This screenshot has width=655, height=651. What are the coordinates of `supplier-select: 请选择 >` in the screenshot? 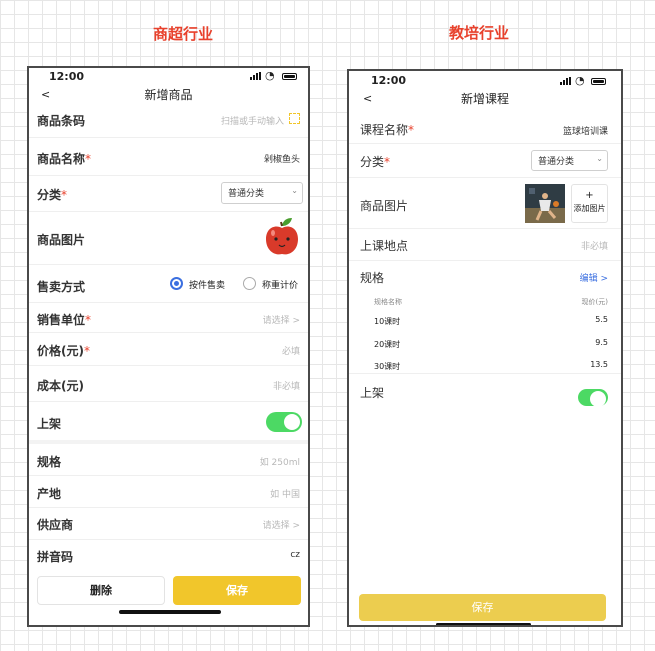 It's located at (281, 524).